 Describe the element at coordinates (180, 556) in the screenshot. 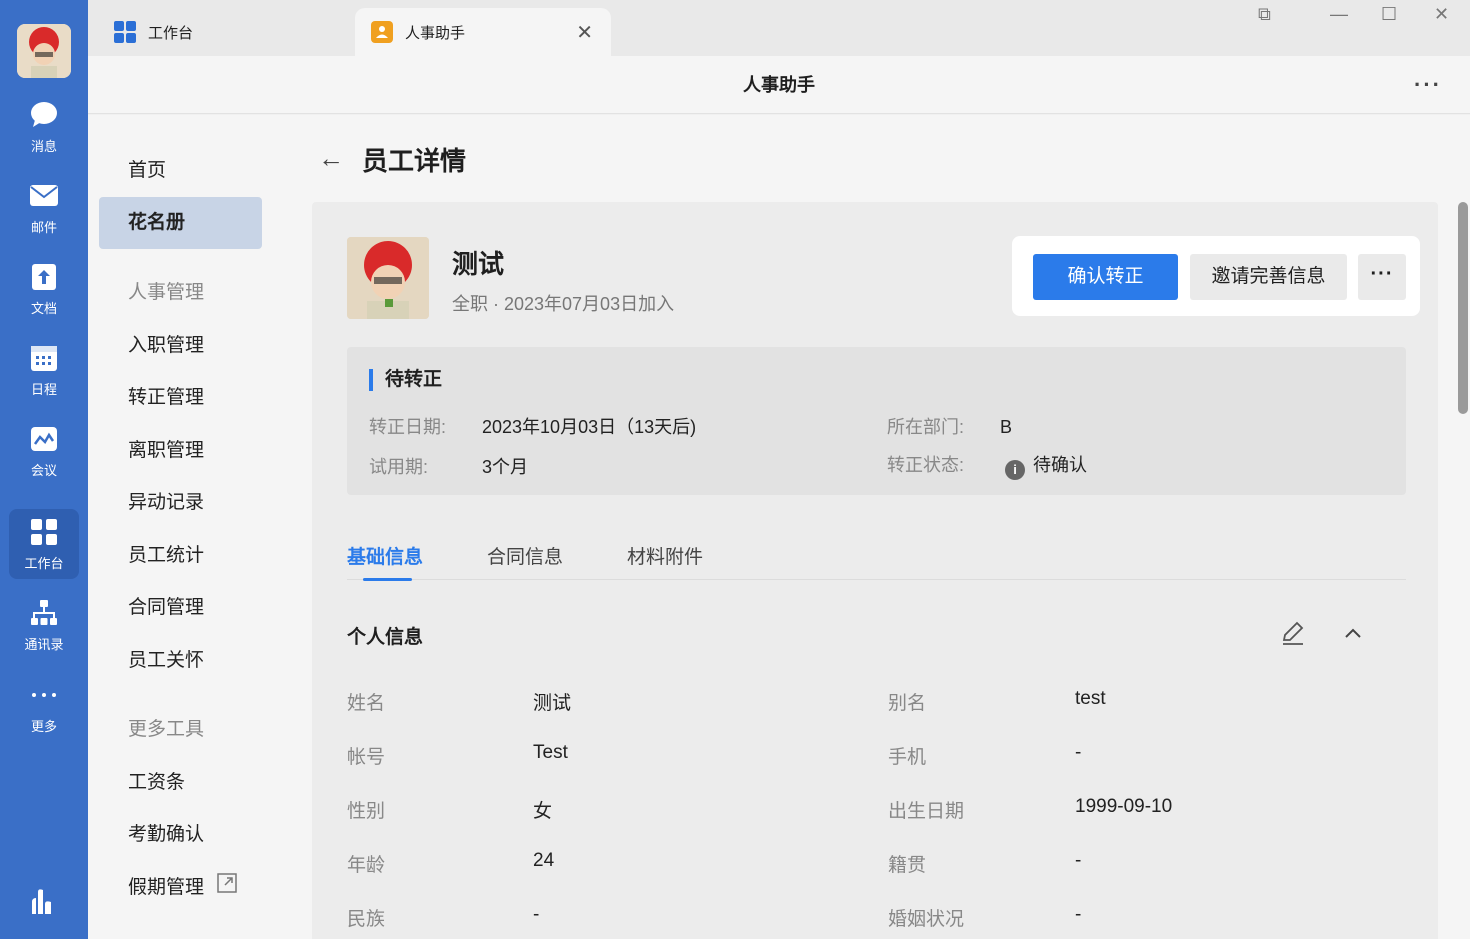

I see `menu-stats: 员工统计` at that location.